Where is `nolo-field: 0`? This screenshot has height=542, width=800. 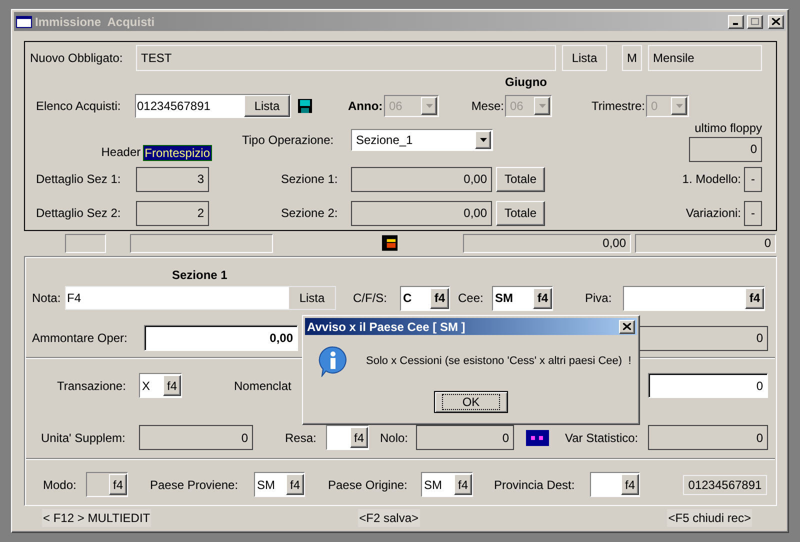 nolo-field: 0 is located at coordinates (465, 437).